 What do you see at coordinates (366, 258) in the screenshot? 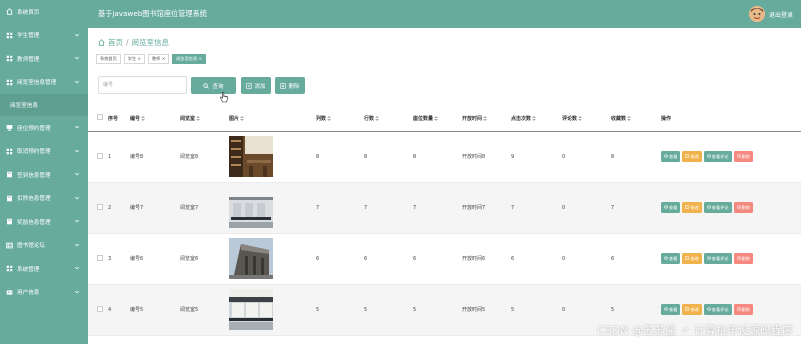
I see `cell-rows: 6` at bounding box center [366, 258].